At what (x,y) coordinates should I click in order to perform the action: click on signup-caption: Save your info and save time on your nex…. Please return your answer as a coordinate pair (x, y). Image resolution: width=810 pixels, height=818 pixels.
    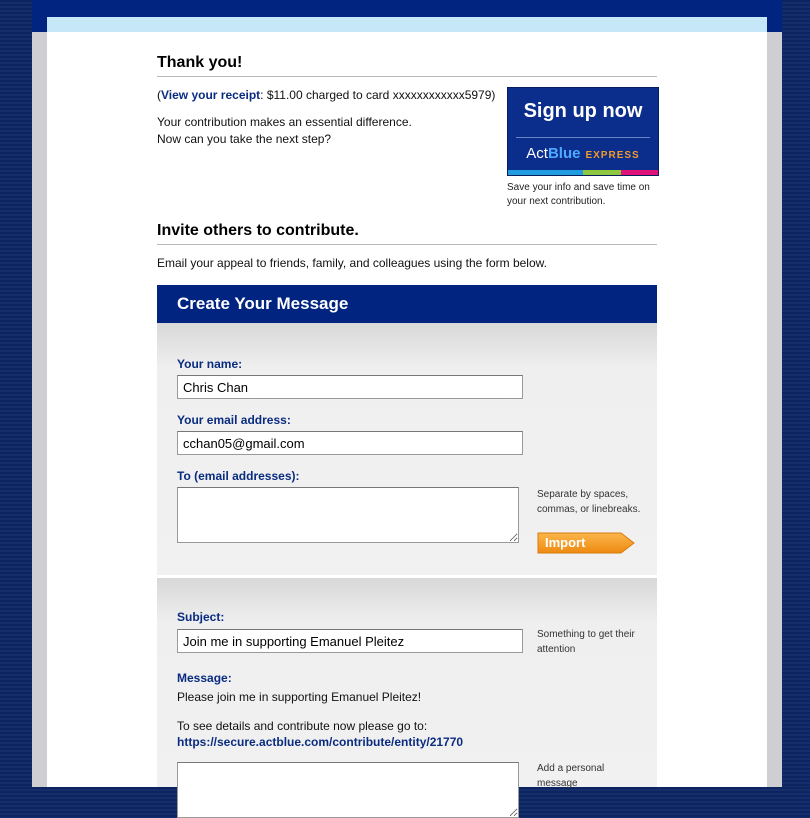
    Looking at the image, I should click on (578, 194).